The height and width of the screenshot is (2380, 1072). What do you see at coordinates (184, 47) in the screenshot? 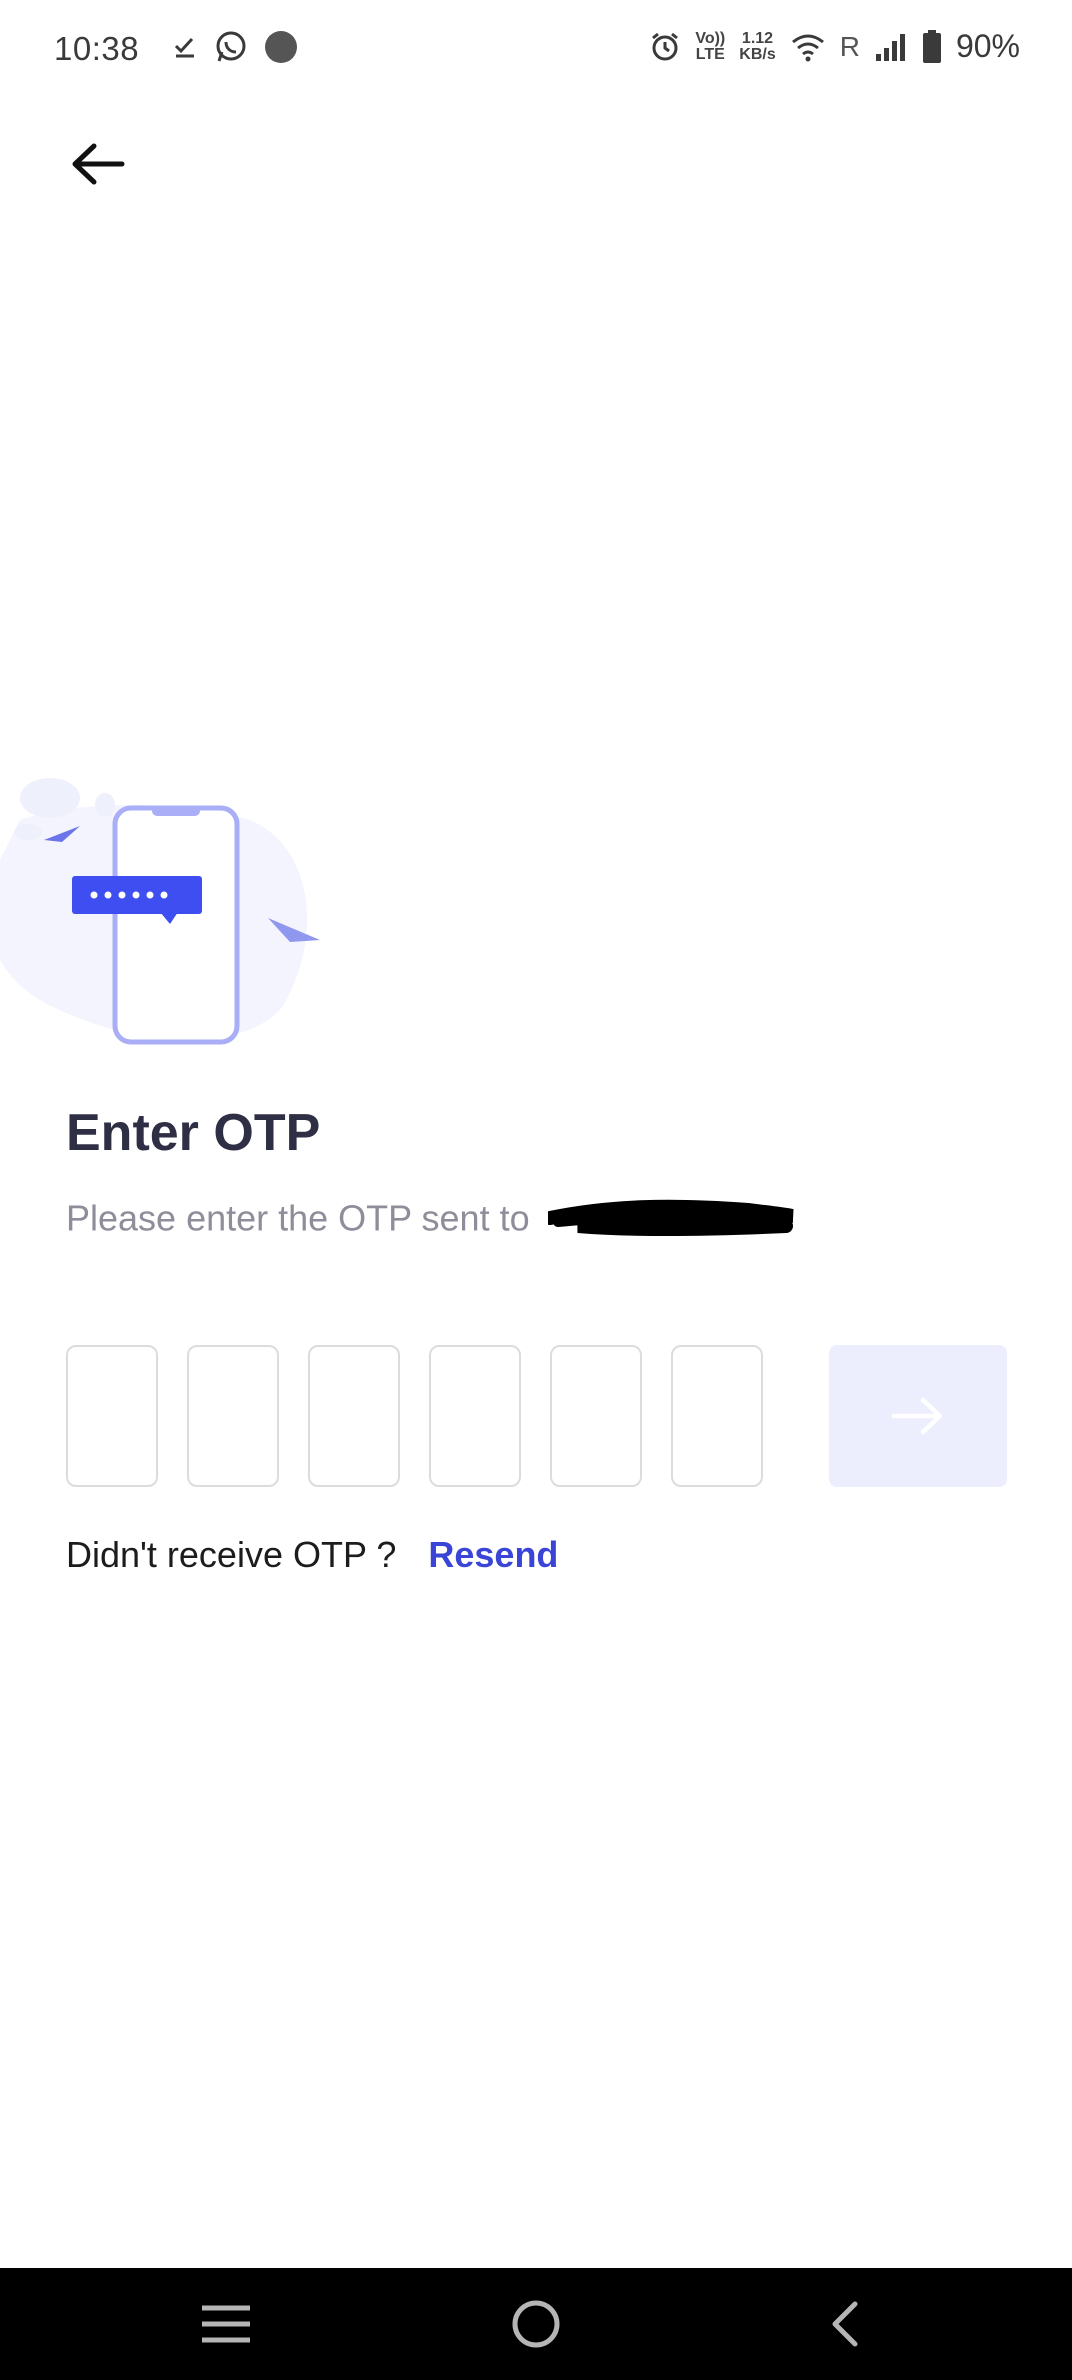
I see `download-done-icon` at bounding box center [184, 47].